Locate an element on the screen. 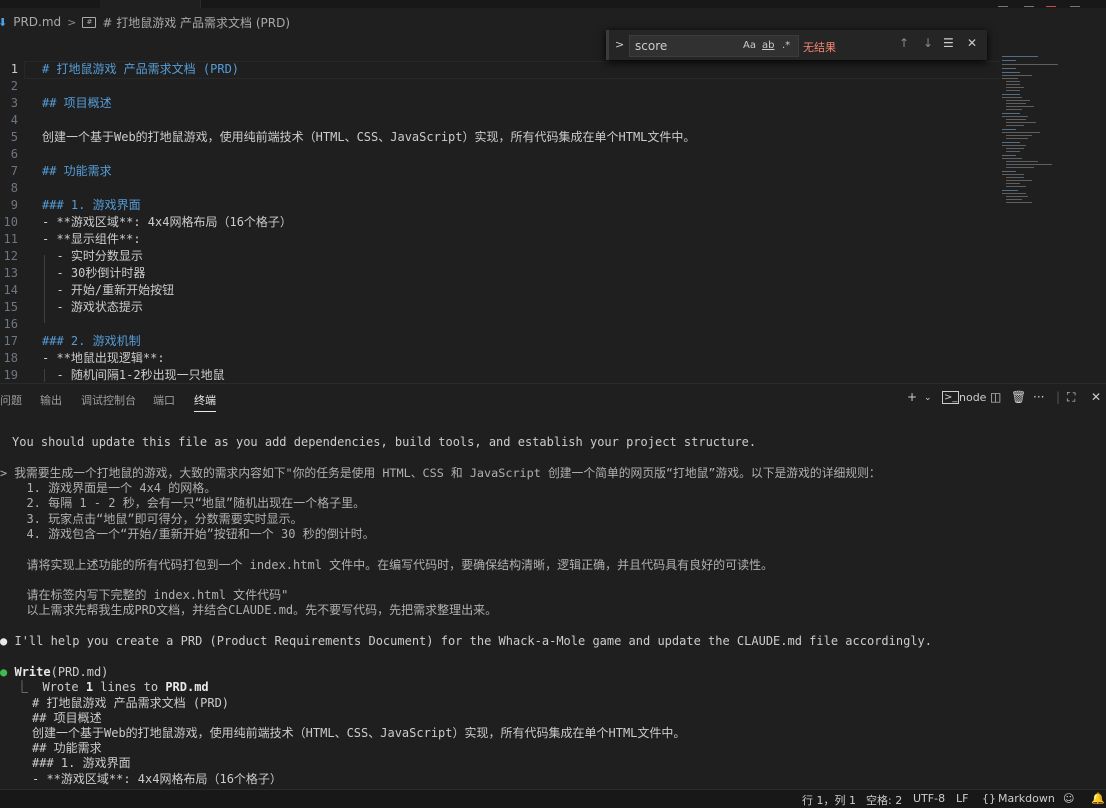  line-text: ### 2. 游戏机制 is located at coordinates (91, 341).